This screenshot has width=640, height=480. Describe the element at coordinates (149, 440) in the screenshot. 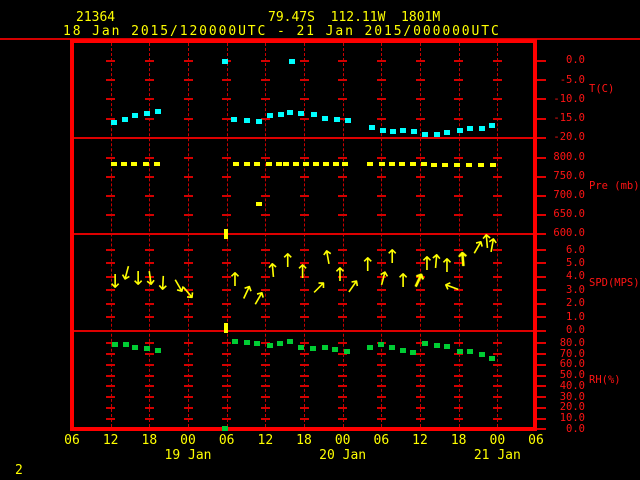

I see `hour-label: 18` at that location.